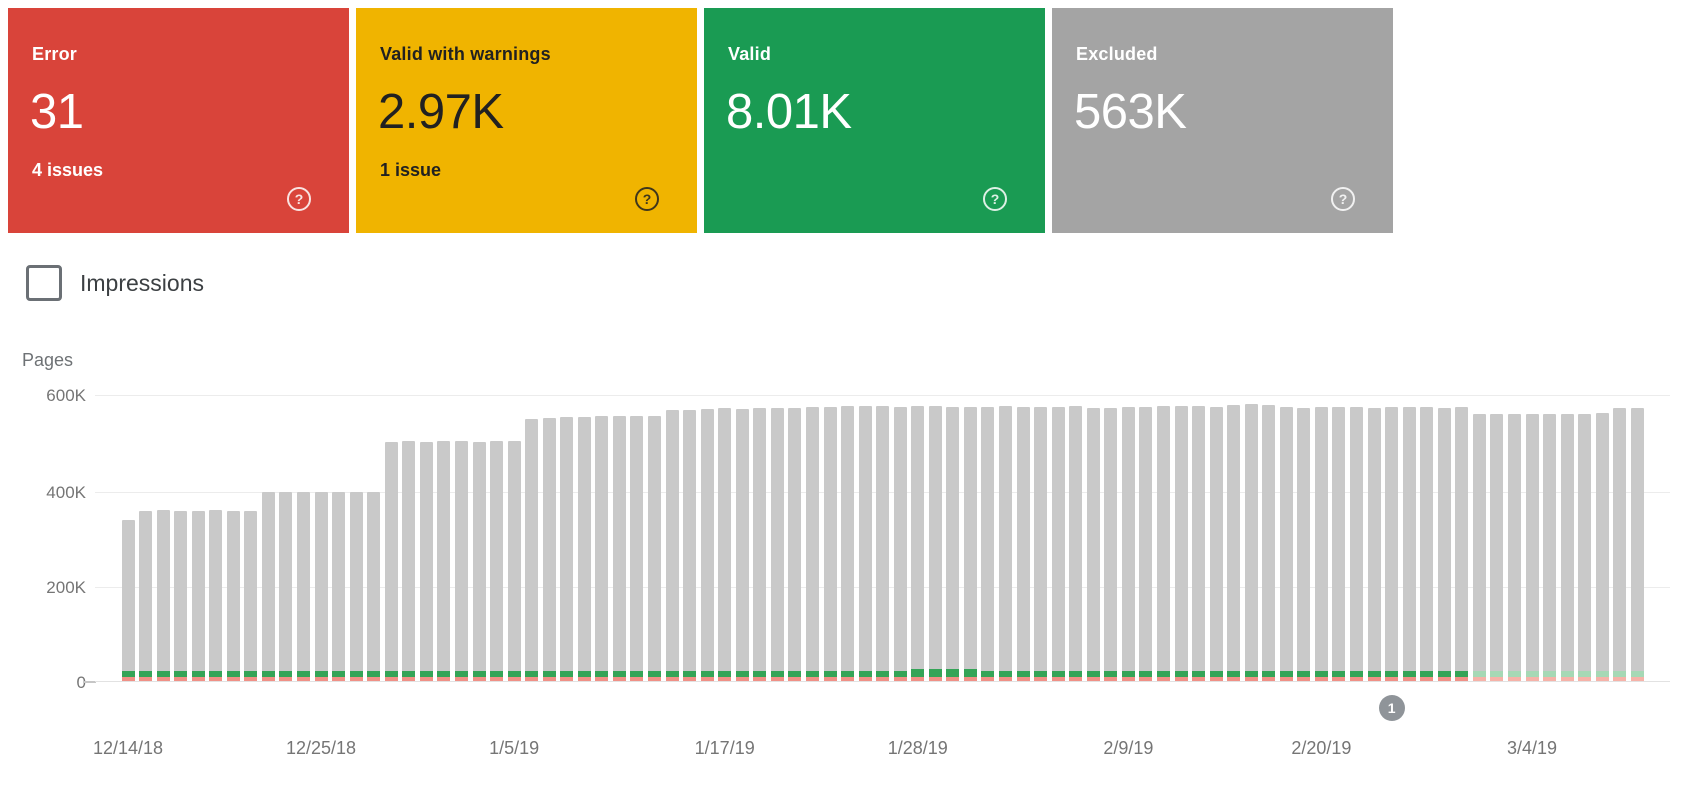 The height and width of the screenshot is (804, 1703). Describe the element at coordinates (526, 120) in the screenshot. I see `card-valid-with-warnings: Valid with warnings 2.97K 1 issue ?` at that location.